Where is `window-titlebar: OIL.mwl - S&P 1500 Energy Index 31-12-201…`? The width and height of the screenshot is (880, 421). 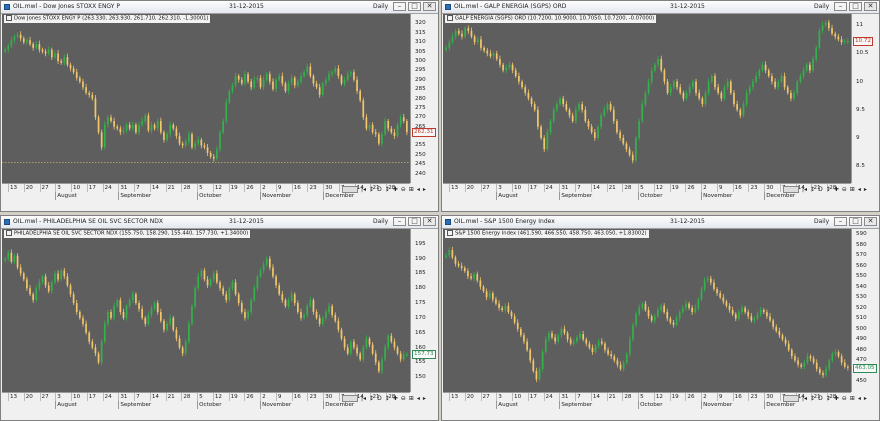
window-titlebar: OIL.mwl - S&P 1500 Energy Index 31-12-201… is located at coordinates (660, 222).